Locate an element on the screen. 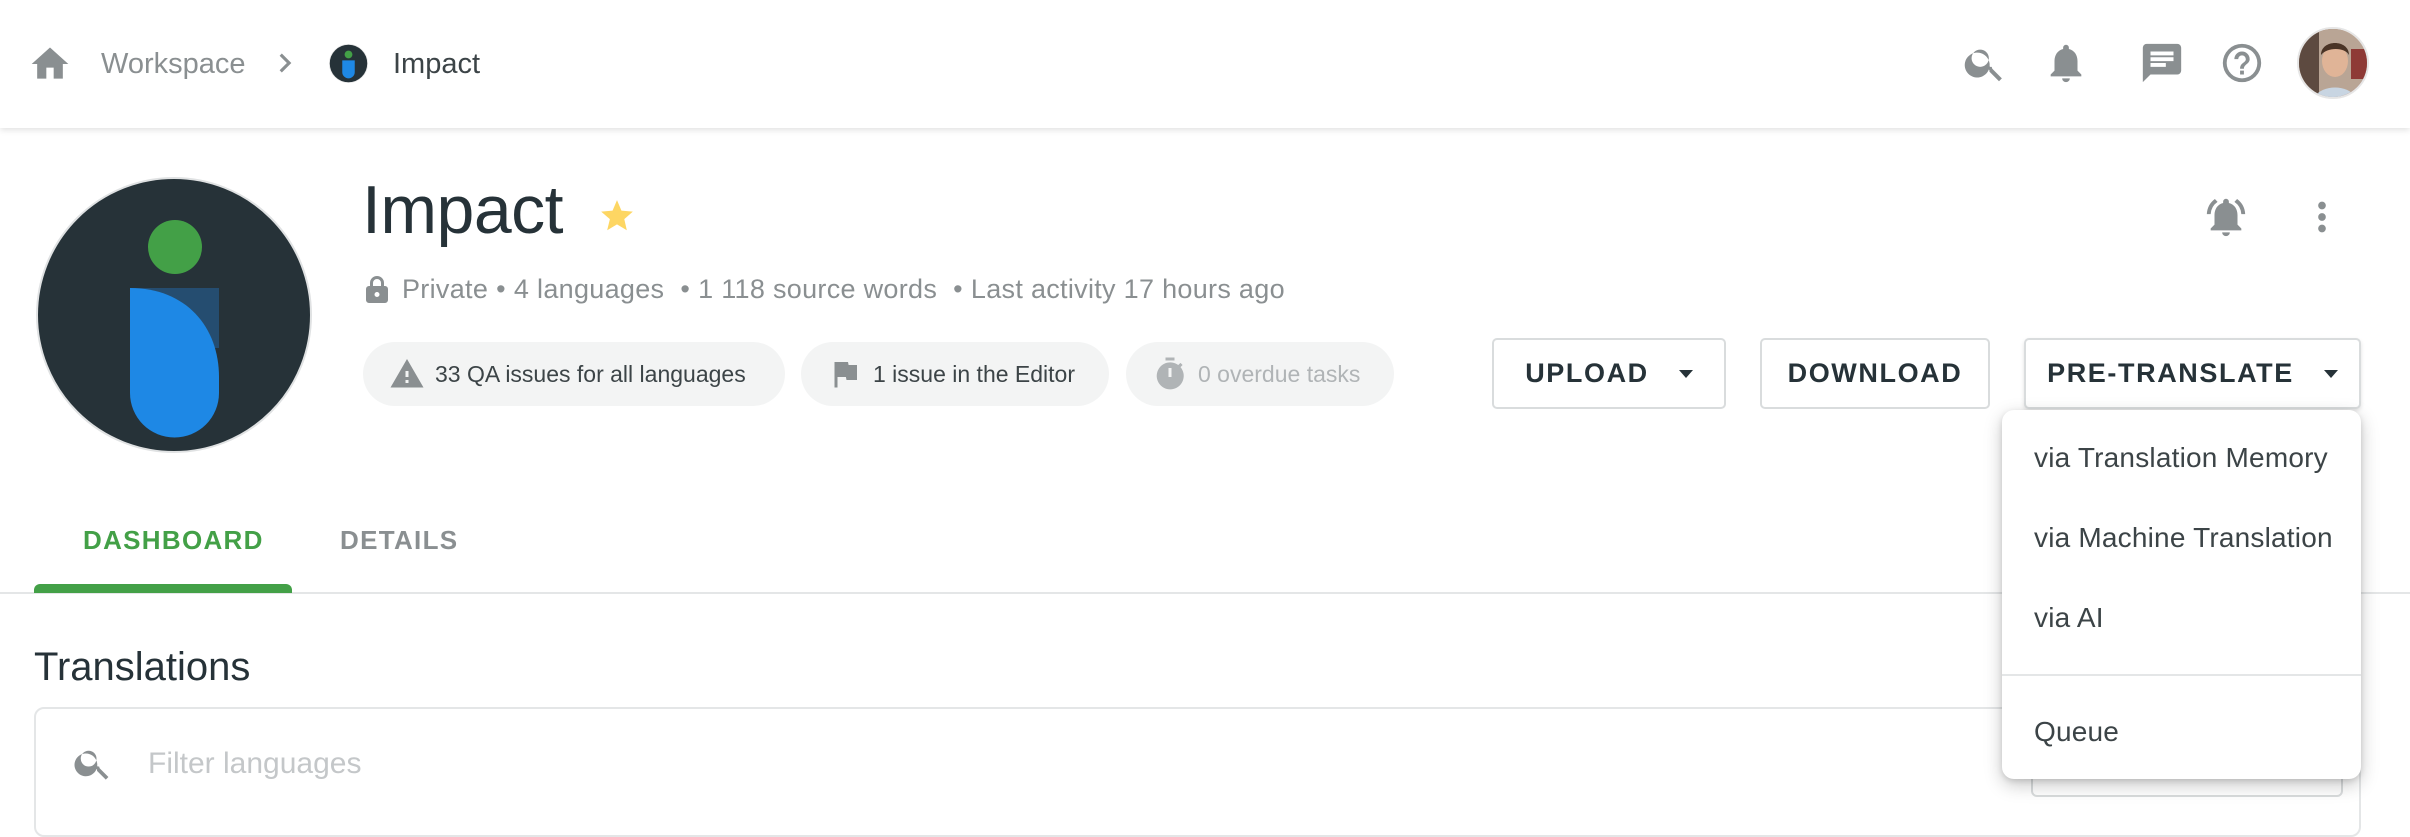 This screenshot has height=837, width=2410. upload-button-label: UPLOAD is located at coordinates (1587, 373).